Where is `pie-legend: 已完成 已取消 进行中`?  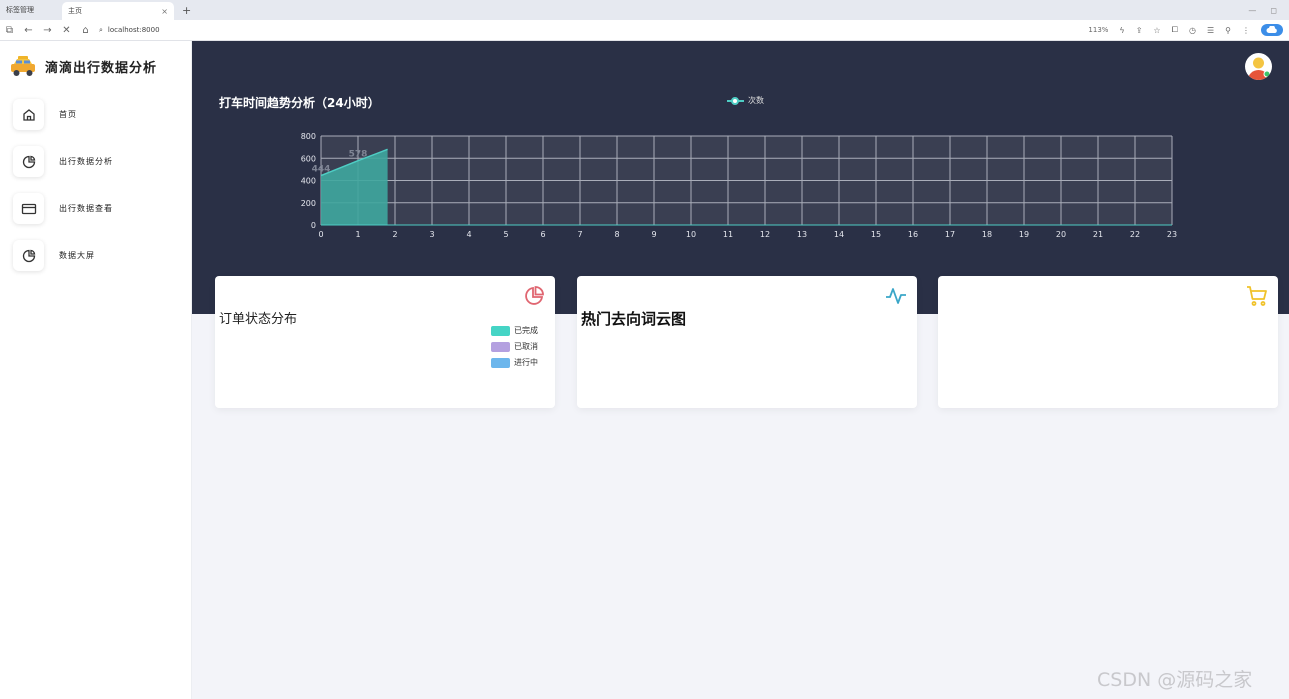
pie-legend: 已完成 已取消 进行中 is located at coordinates (514, 346).